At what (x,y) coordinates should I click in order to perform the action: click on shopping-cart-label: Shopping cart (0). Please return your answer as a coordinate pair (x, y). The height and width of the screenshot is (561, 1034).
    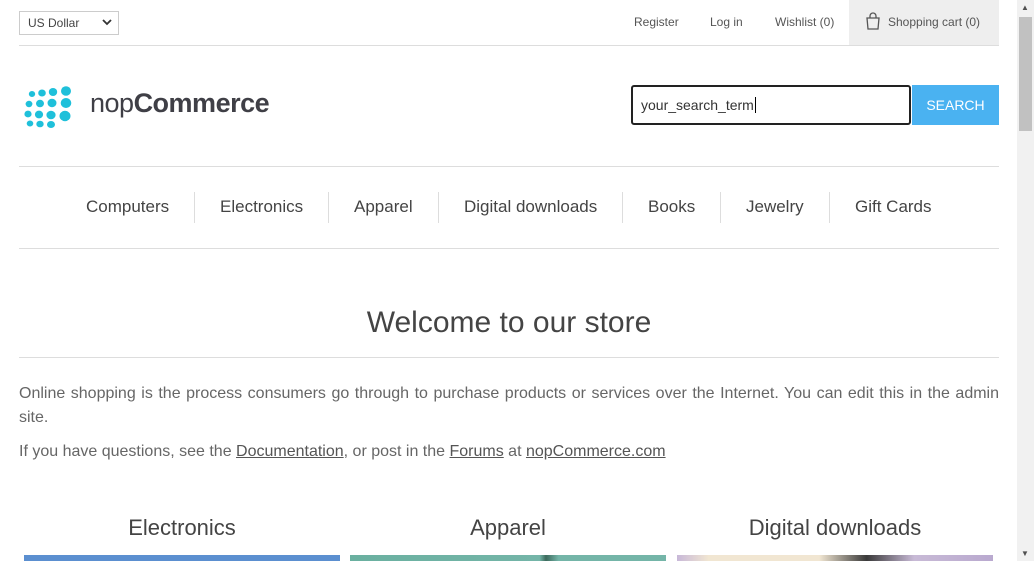
    Looking at the image, I should click on (934, 22).